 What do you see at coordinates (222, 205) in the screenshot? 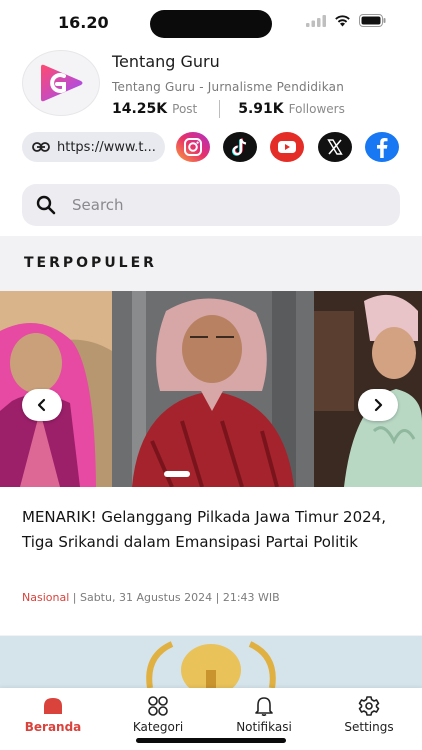
I see `search-input` at bounding box center [222, 205].